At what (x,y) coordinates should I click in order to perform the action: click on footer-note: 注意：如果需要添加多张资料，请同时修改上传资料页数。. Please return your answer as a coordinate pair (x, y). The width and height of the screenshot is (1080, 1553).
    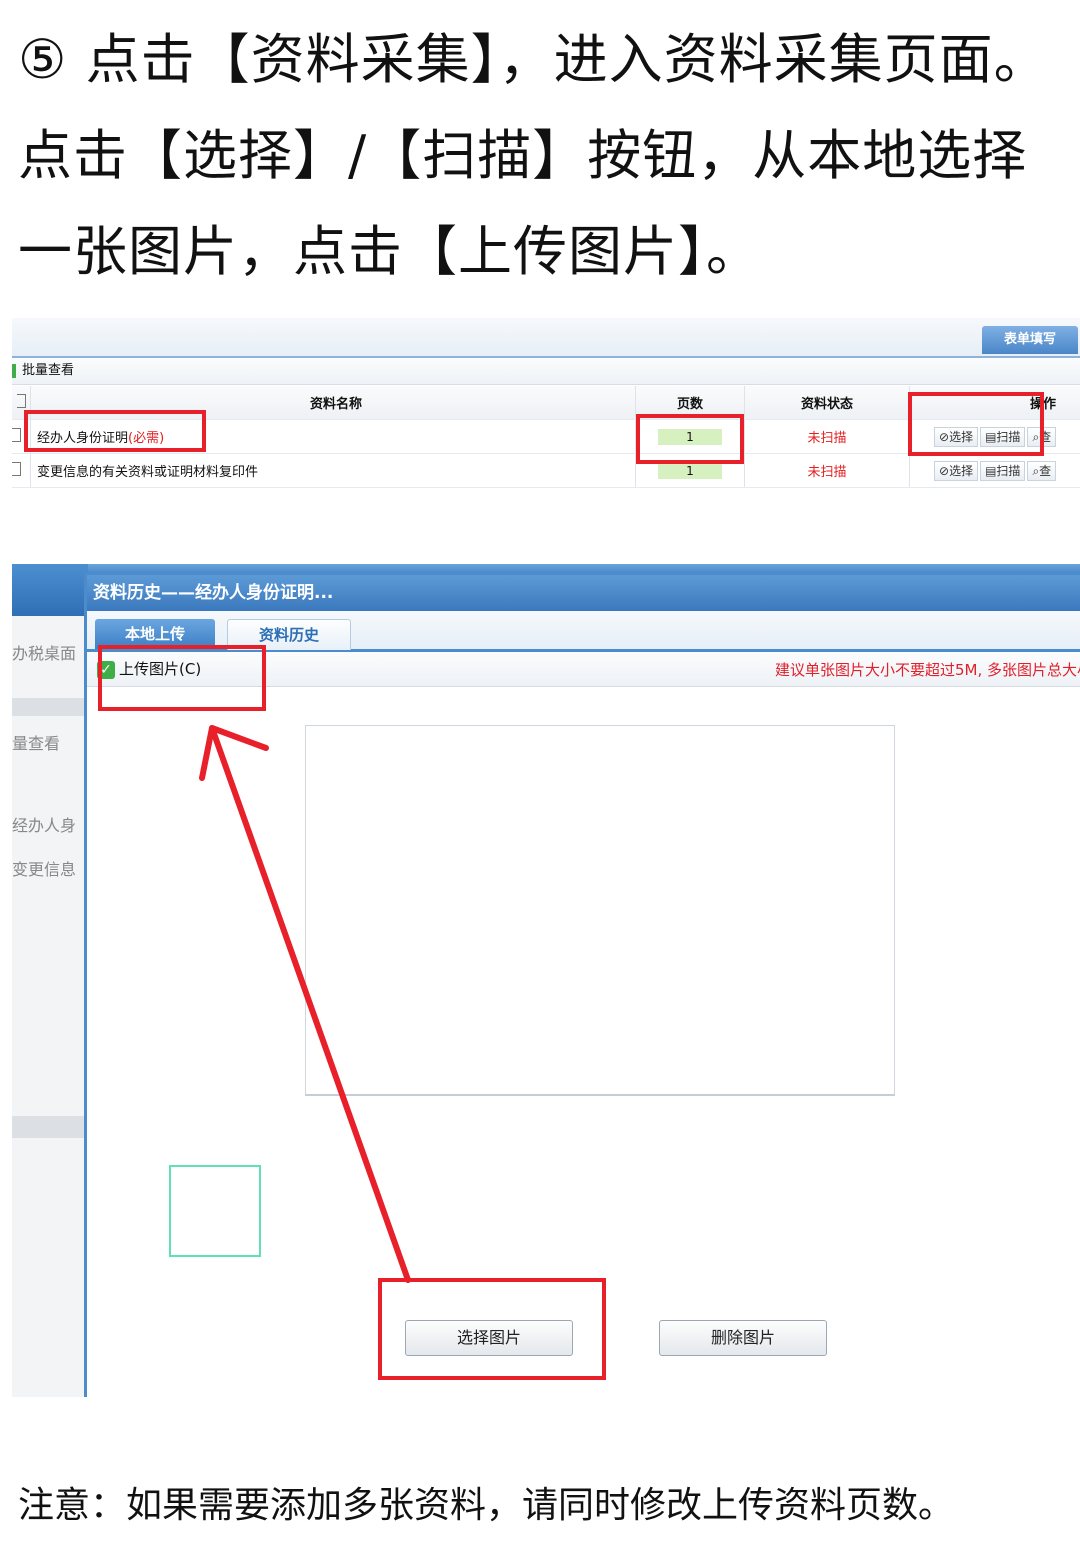
    Looking at the image, I should click on (486, 1505).